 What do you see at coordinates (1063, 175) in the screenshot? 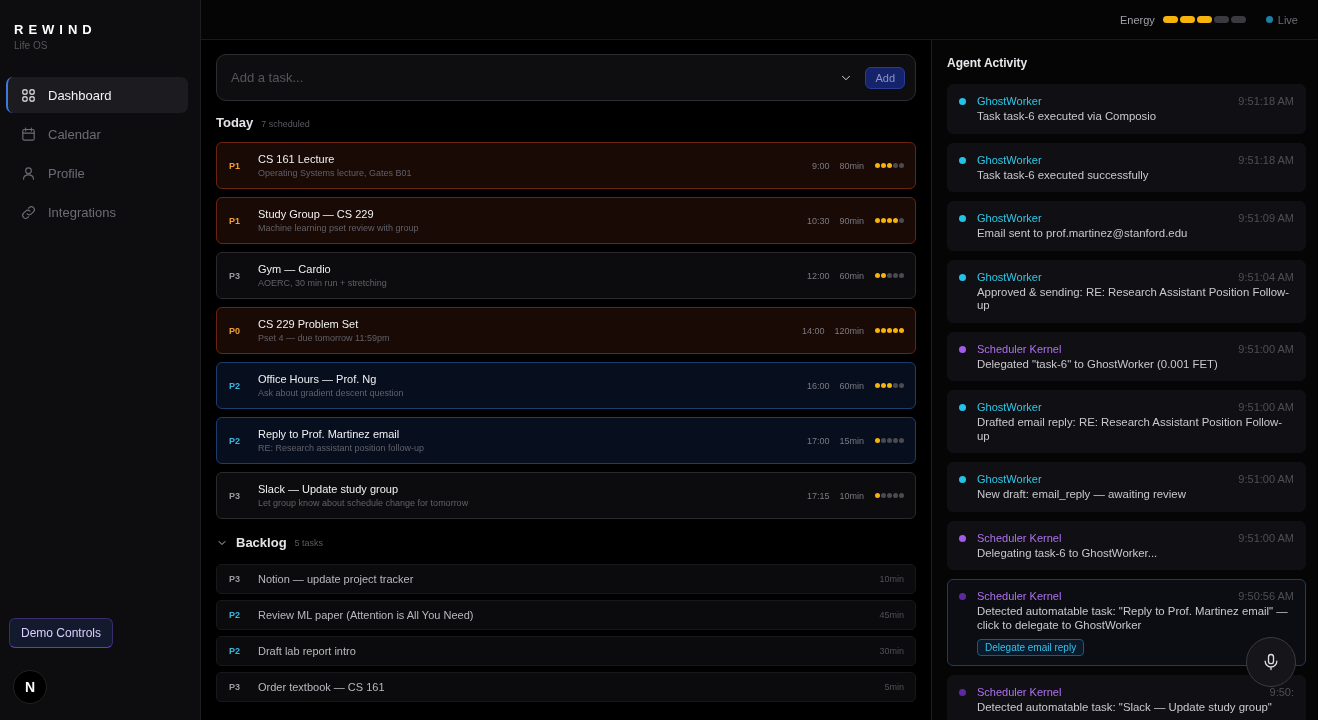
I see `activity-message: Task task-6 executed successfully` at bounding box center [1063, 175].